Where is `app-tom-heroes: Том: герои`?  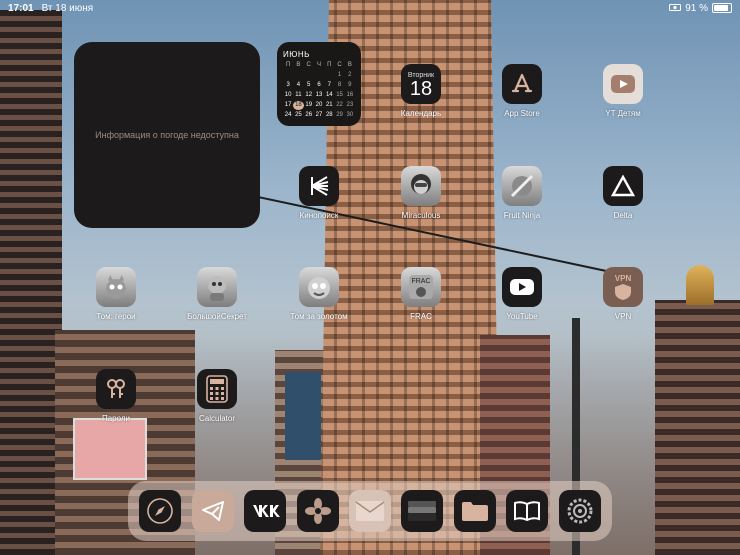
app-tom-heroes: Том: герои is located at coordinates (116, 294).